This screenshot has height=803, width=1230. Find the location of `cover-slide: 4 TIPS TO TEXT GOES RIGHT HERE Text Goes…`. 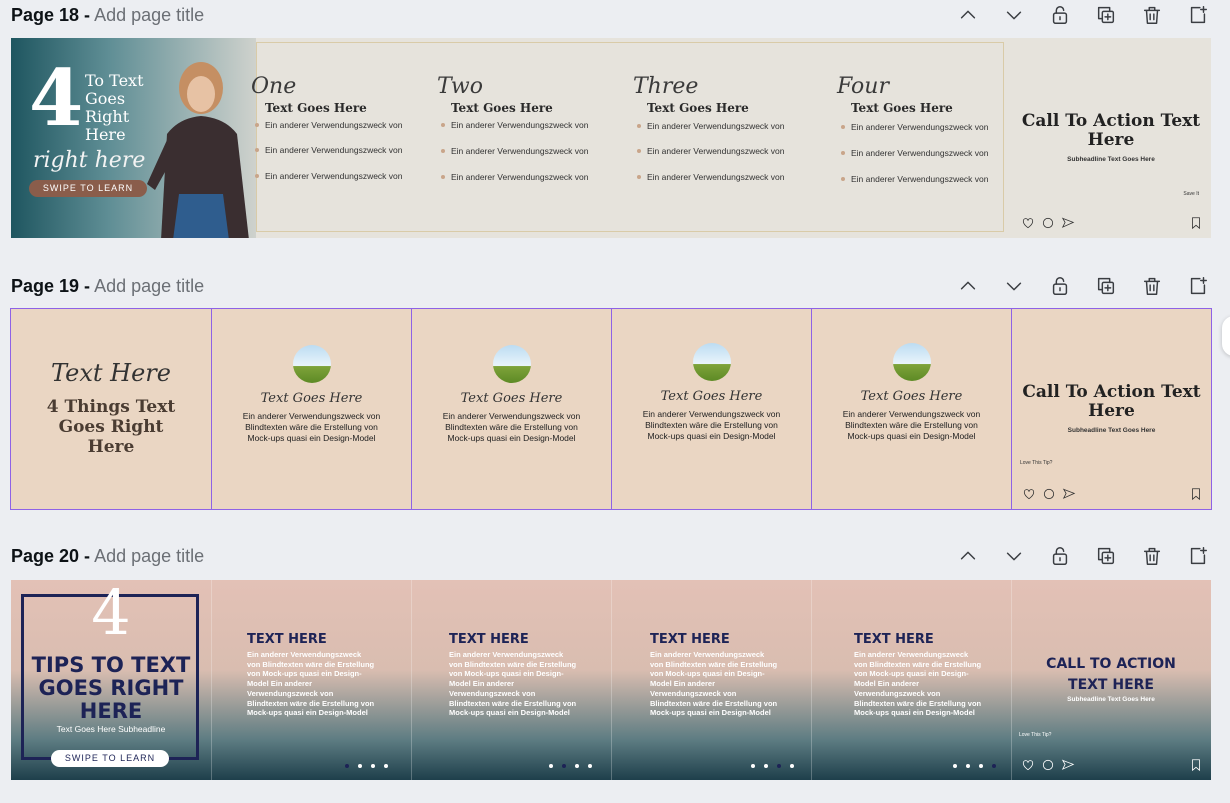

cover-slide: 4 TIPS TO TEXT GOES RIGHT HERE Text Goes… is located at coordinates (111, 680).